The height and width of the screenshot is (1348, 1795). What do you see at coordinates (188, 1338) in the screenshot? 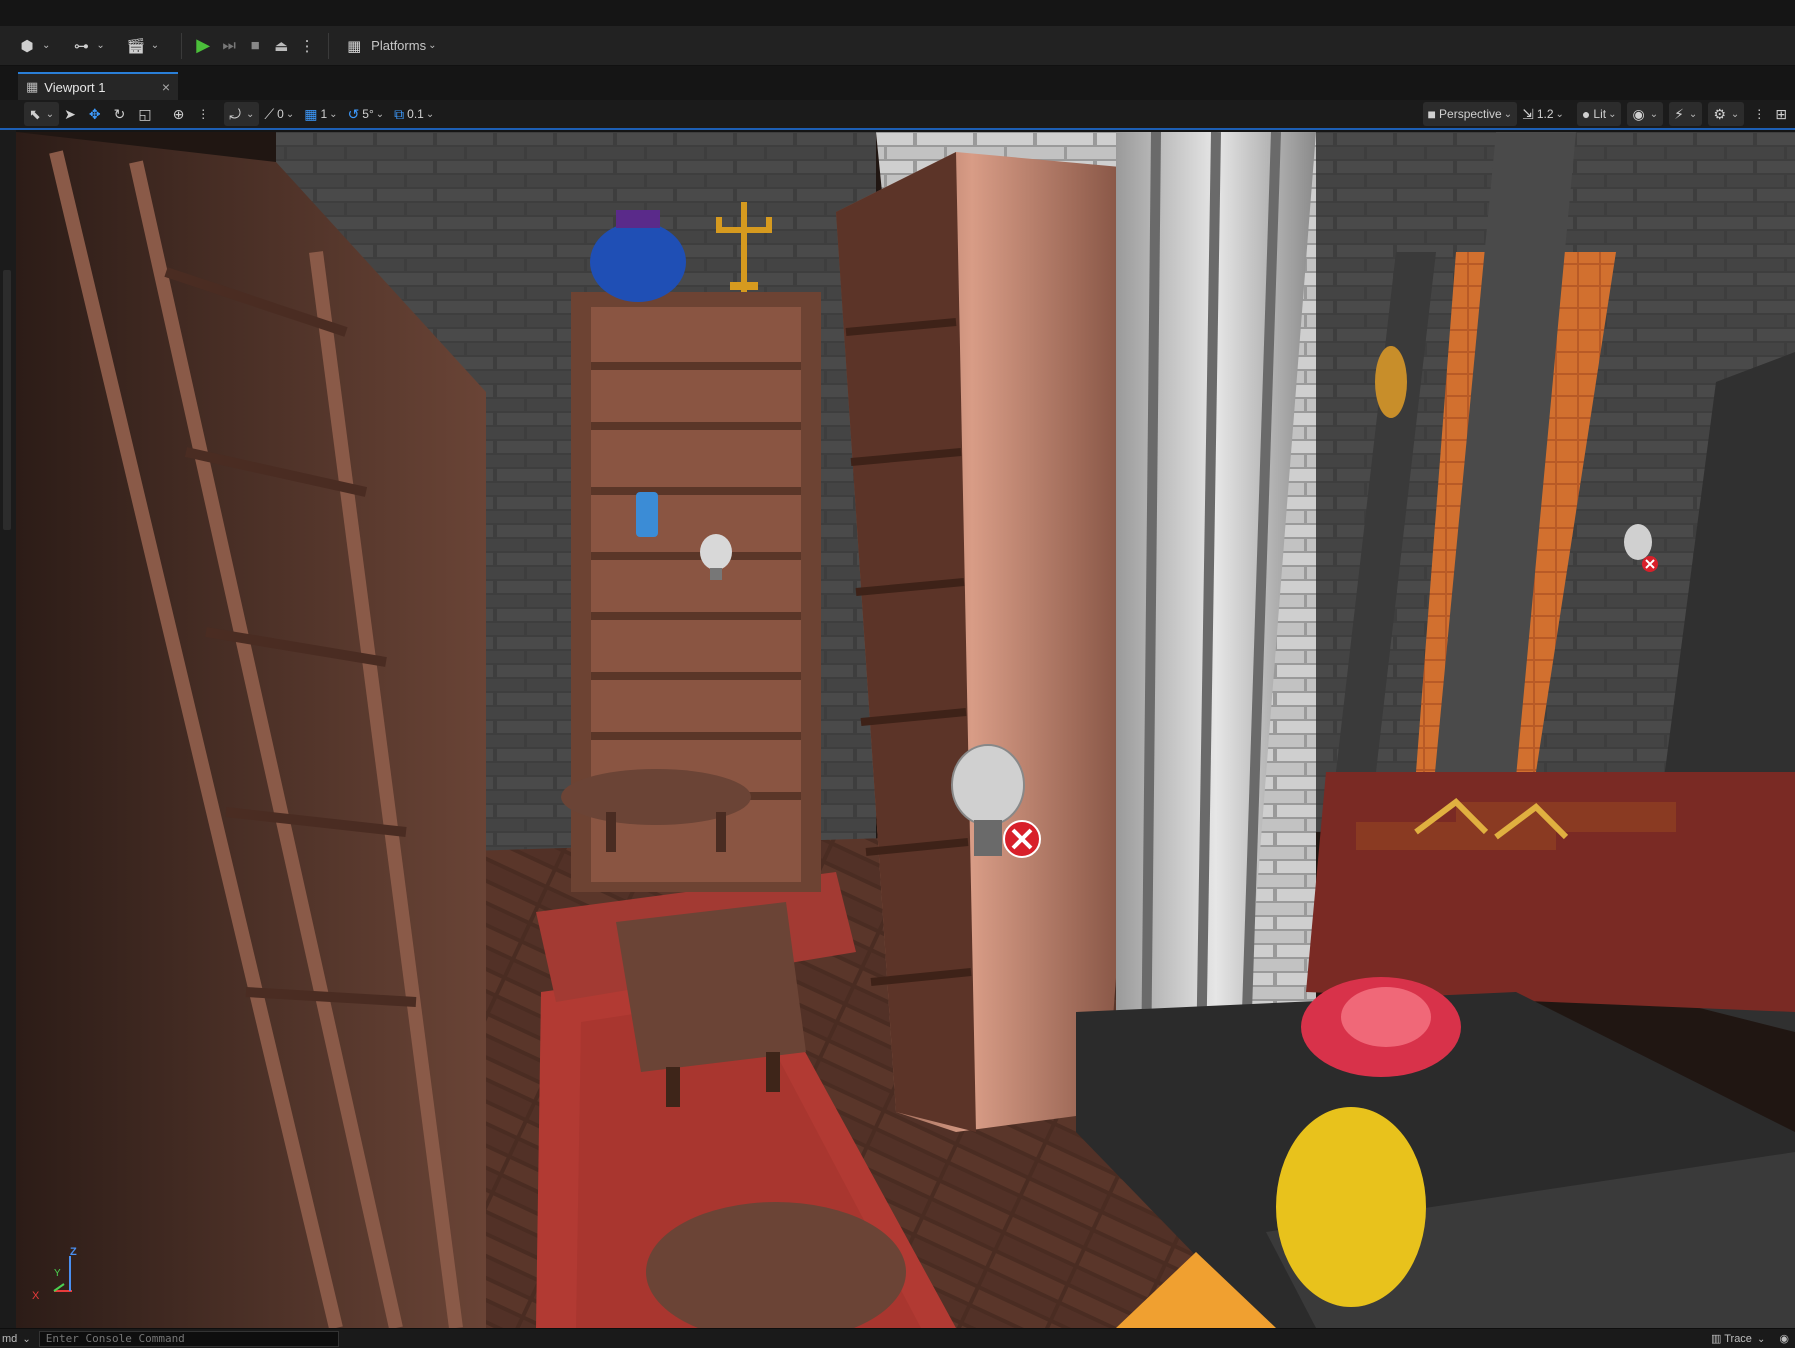
I see `console-input` at bounding box center [188, 1338].